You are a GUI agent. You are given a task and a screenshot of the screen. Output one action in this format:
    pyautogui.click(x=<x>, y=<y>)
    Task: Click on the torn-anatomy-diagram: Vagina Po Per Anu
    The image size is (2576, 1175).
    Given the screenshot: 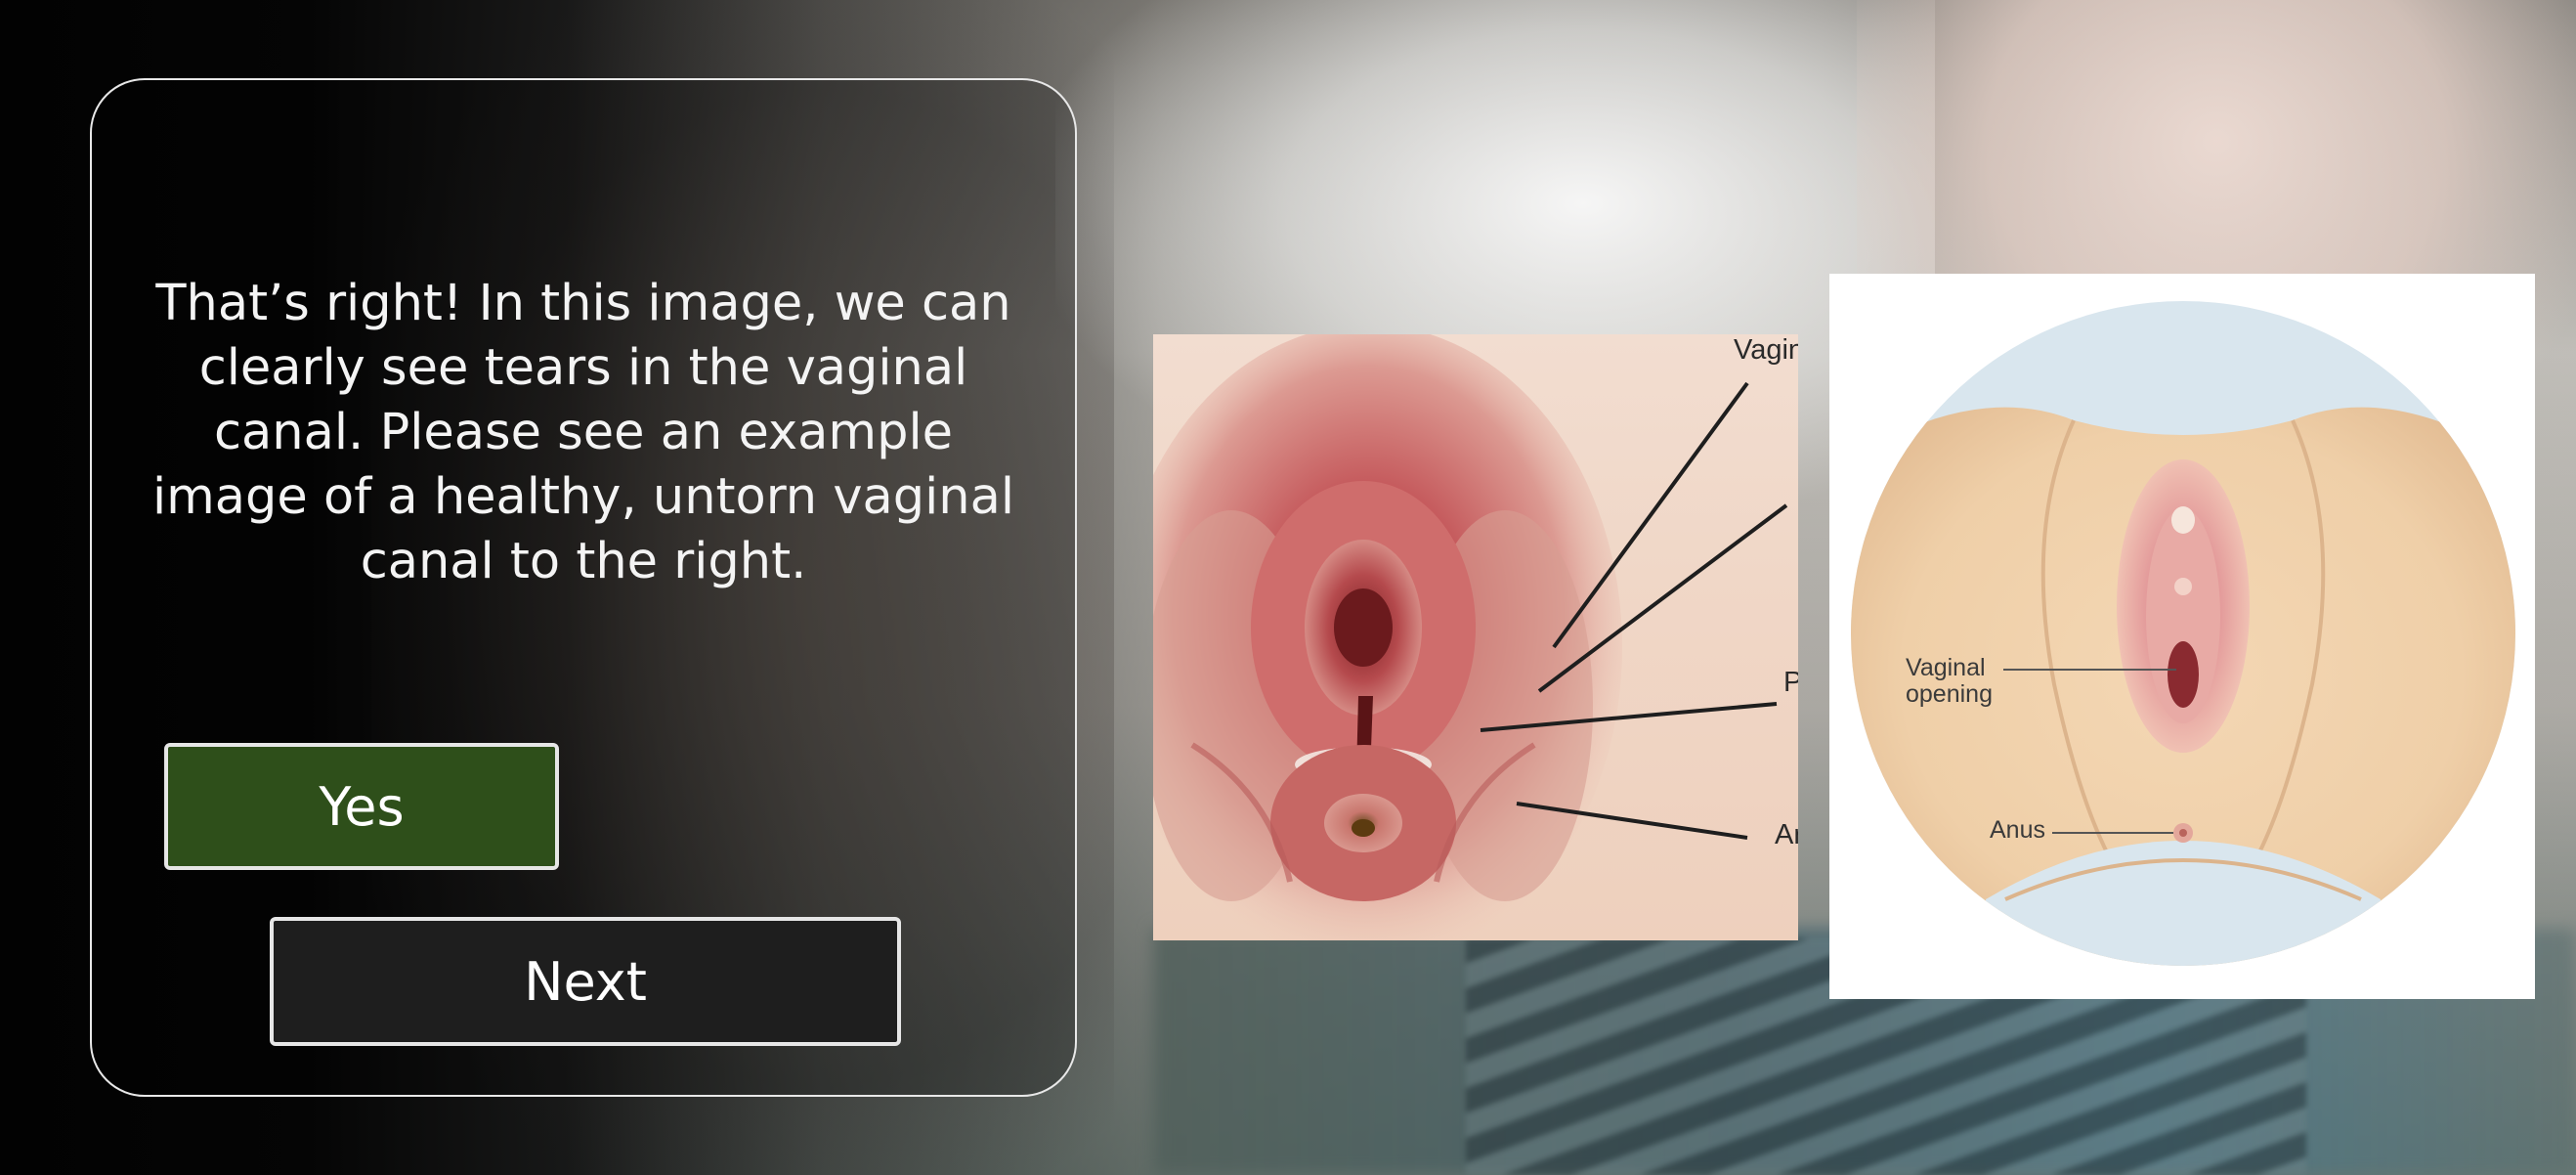 What is the action you would take?
    pyautogui.click(x=1475, y=637)
    